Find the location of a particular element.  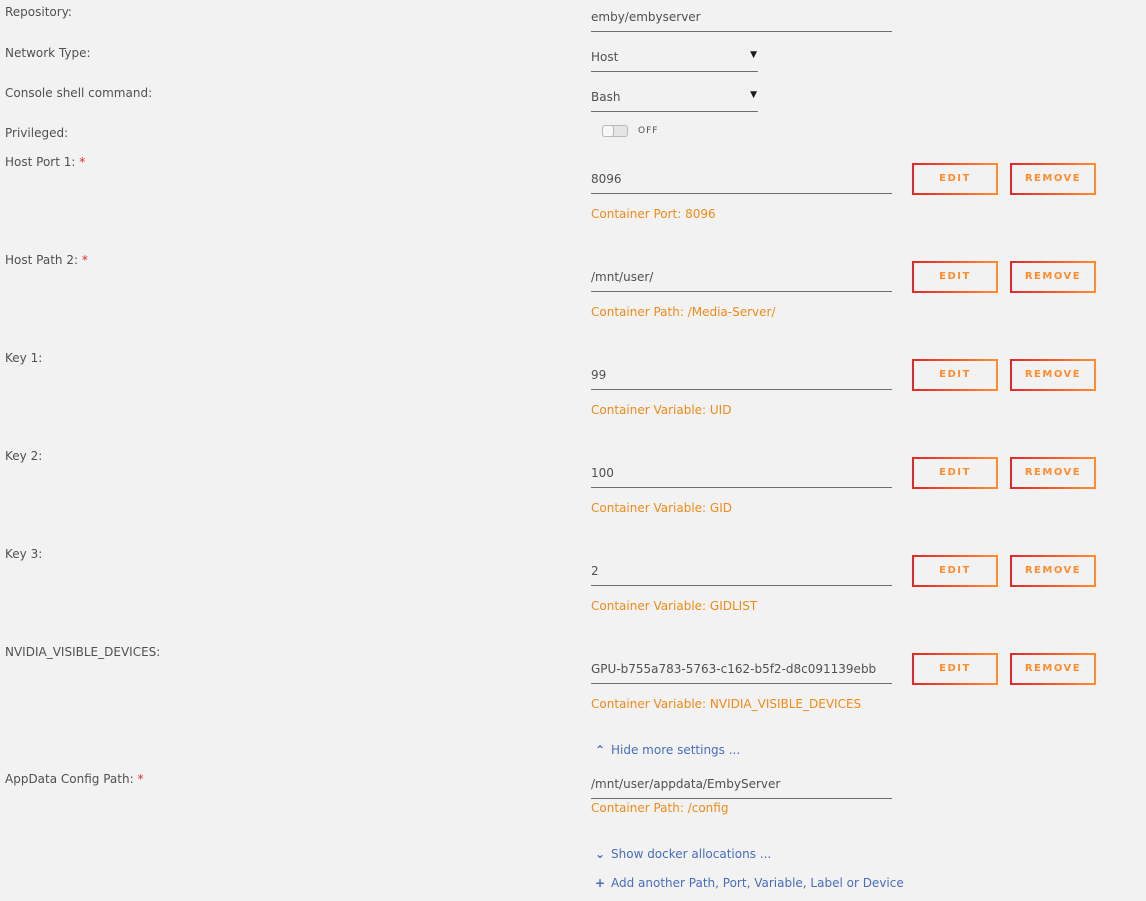

key-3-value: 2 is located at coordinates (595, 571).